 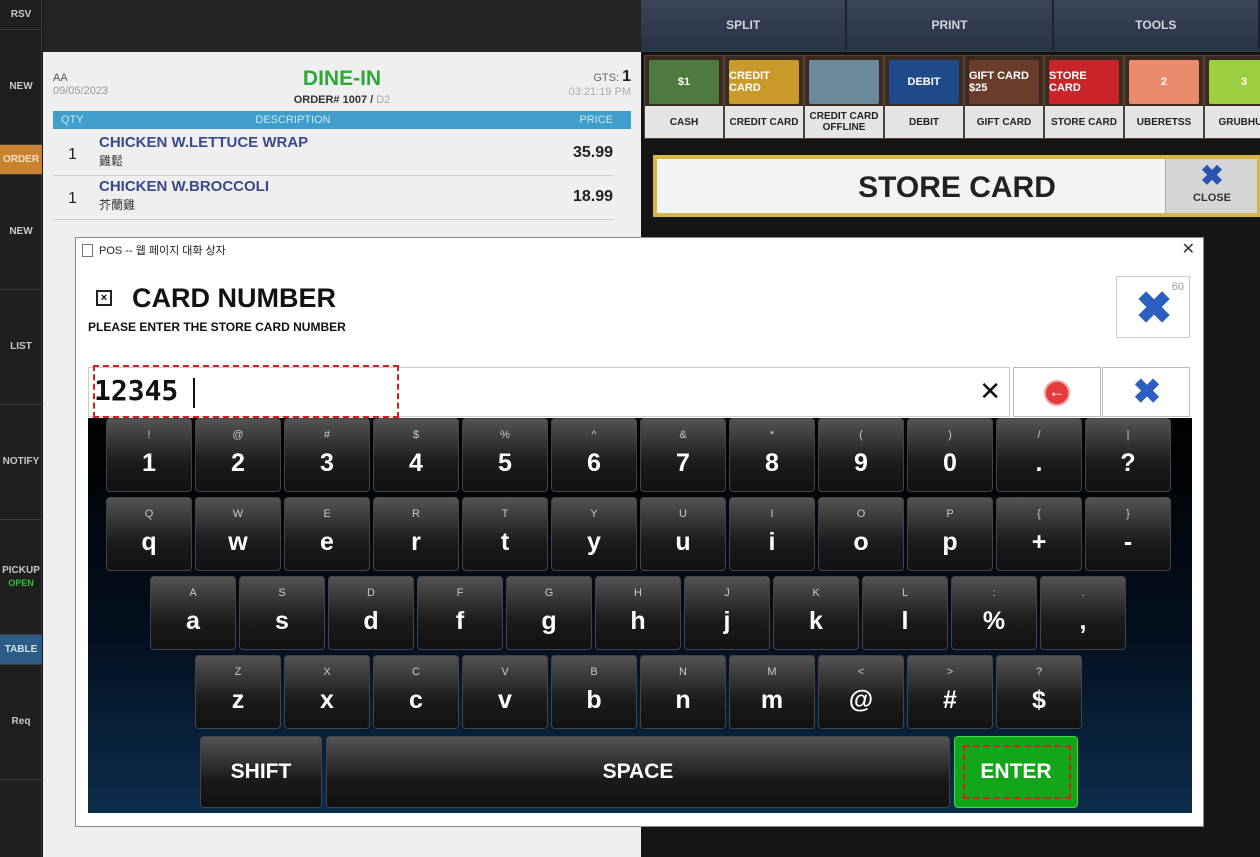 What do you see at coordinates (638, 772) in the screenshot?
I see `space-key: SPACE` at bounding box center [638, 772].